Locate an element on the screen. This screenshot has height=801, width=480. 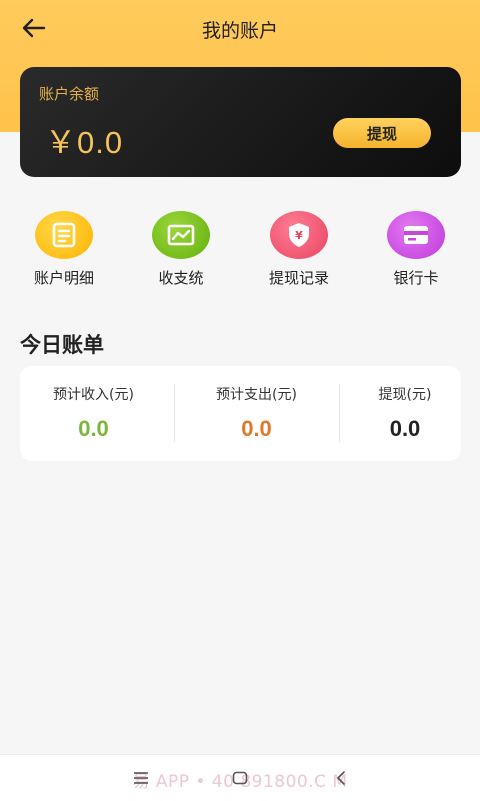
menu-icon is located at coordinates (141, 778).